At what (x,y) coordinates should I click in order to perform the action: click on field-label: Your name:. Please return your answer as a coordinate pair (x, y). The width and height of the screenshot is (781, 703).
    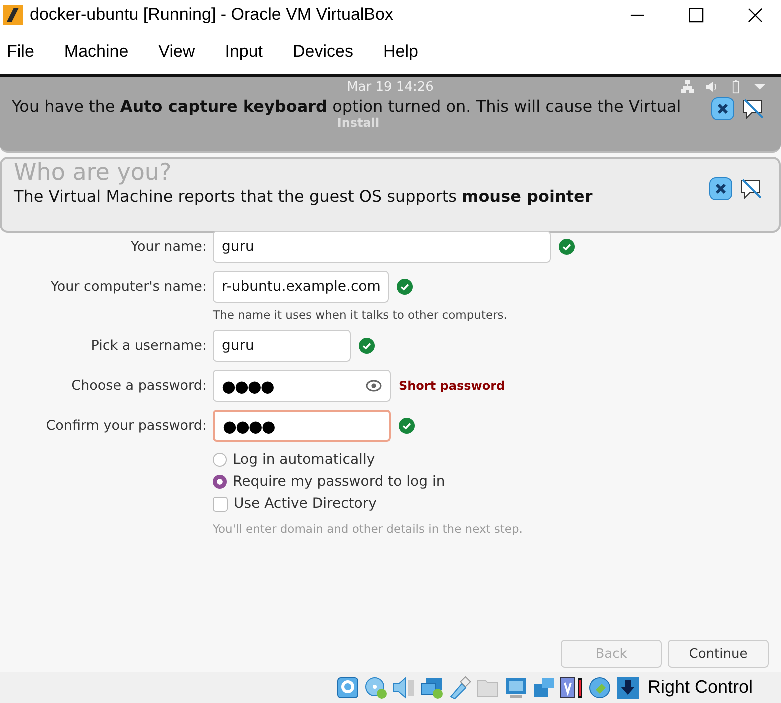
    Looking at the image, I should click on (168, 247).